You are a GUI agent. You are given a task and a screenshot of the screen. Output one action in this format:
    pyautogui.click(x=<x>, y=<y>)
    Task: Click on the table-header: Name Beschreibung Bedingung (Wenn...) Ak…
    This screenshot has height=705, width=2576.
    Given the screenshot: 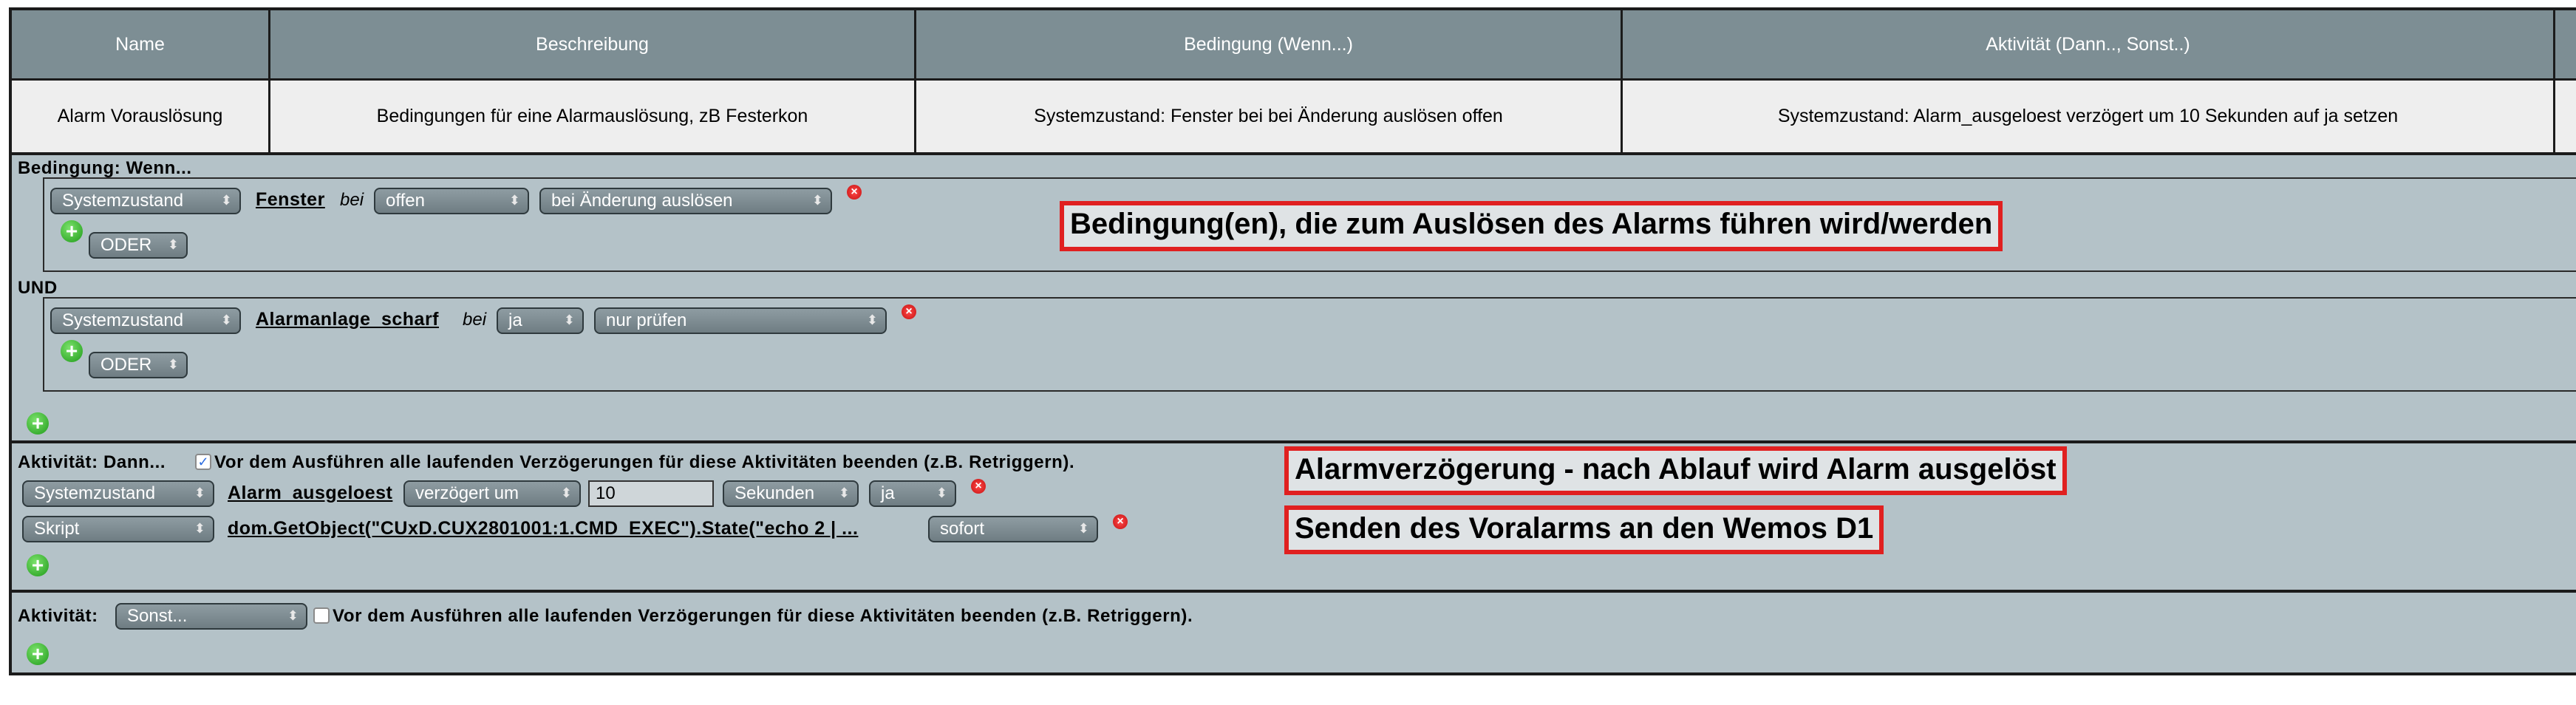 What is the action you would take?
    pyautogui.click(x=1294, y=45)
    